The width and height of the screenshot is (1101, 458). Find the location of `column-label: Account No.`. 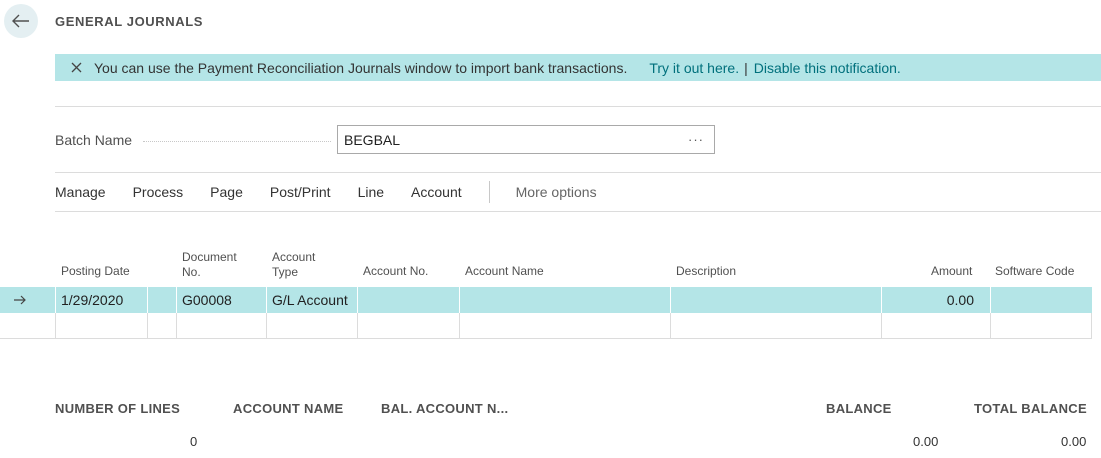

column-label: Account No. is located at coordinates (396, 271).